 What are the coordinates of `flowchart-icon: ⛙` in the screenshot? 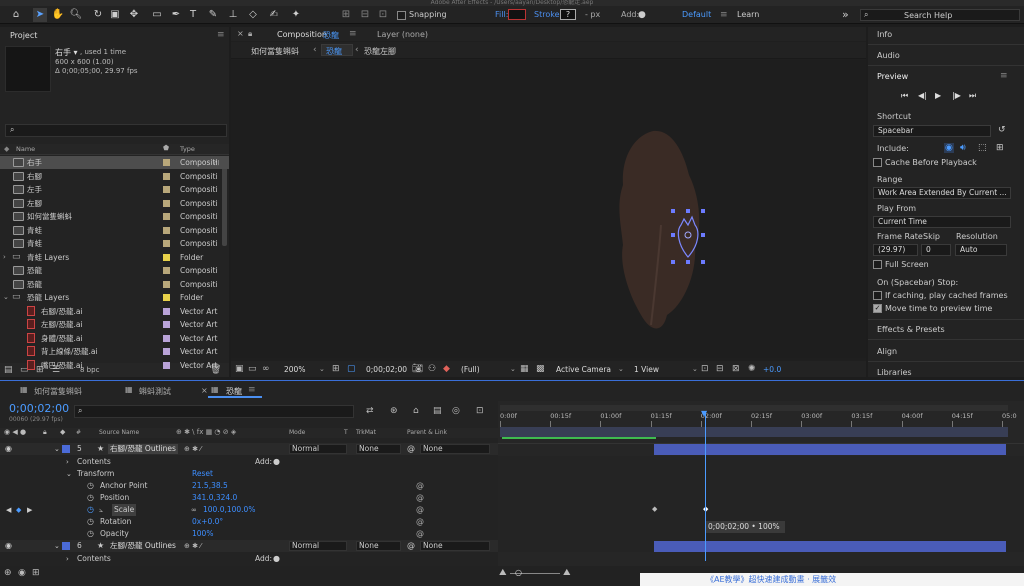 It's located at (217, 163).